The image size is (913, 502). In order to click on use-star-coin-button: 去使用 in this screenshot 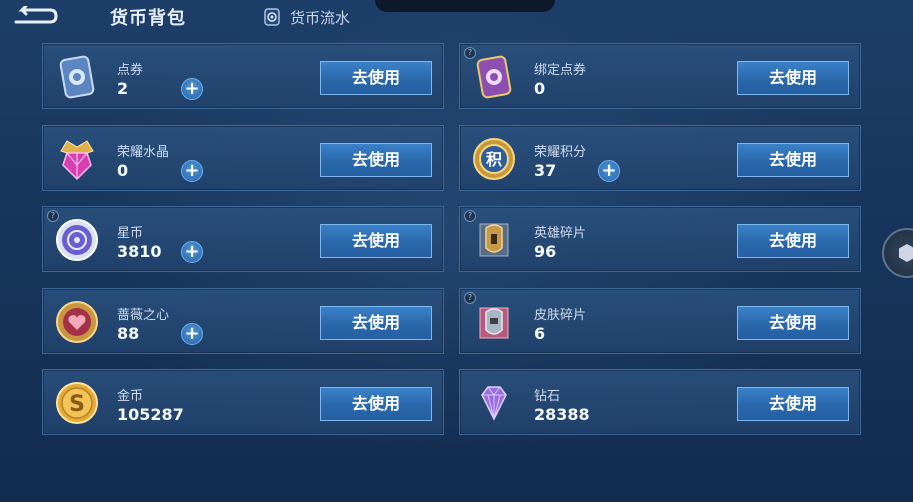, I will do `click(376, 241)`.